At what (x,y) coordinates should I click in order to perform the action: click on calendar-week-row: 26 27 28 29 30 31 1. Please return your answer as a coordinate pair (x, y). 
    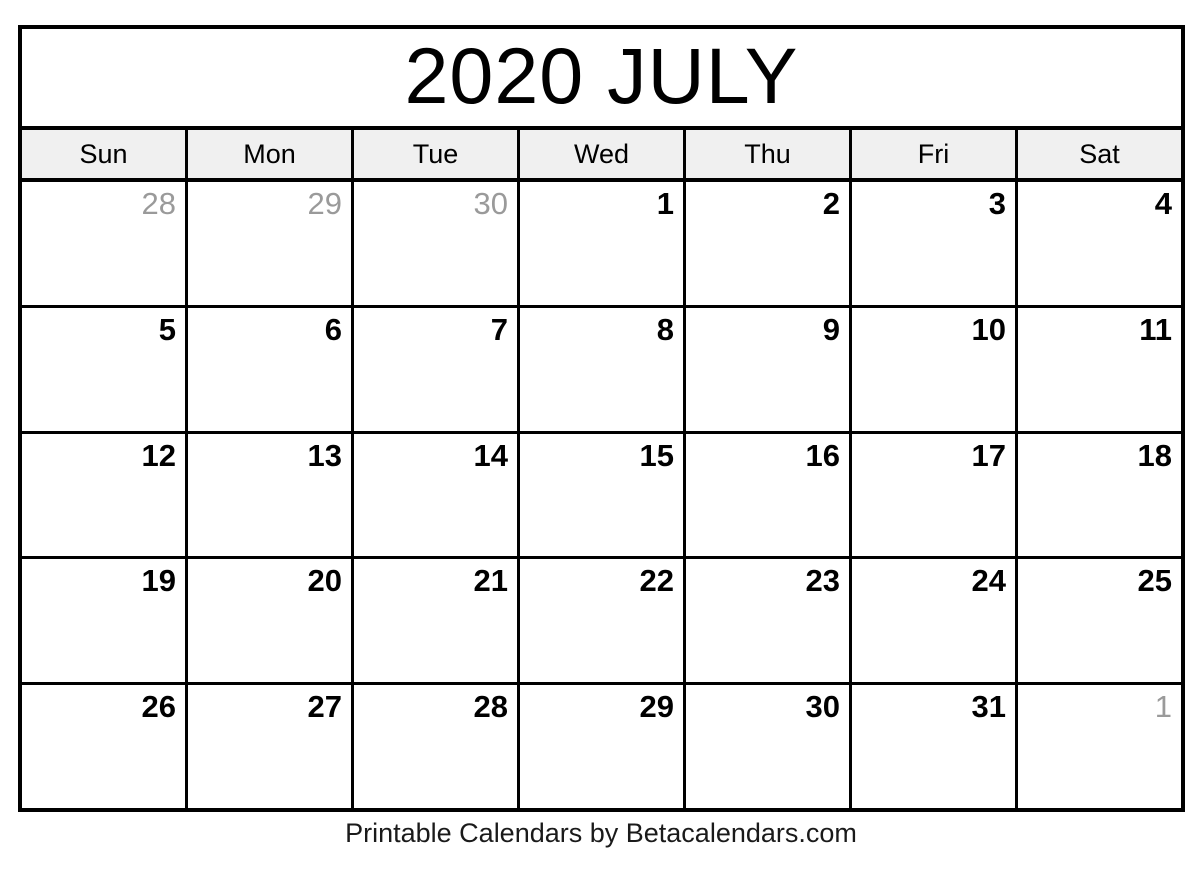
    Looking at the image, I should click on (601, 746).